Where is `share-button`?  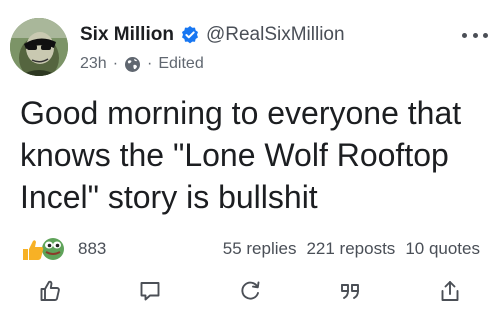
share-button is located at coordinates (450, 291).